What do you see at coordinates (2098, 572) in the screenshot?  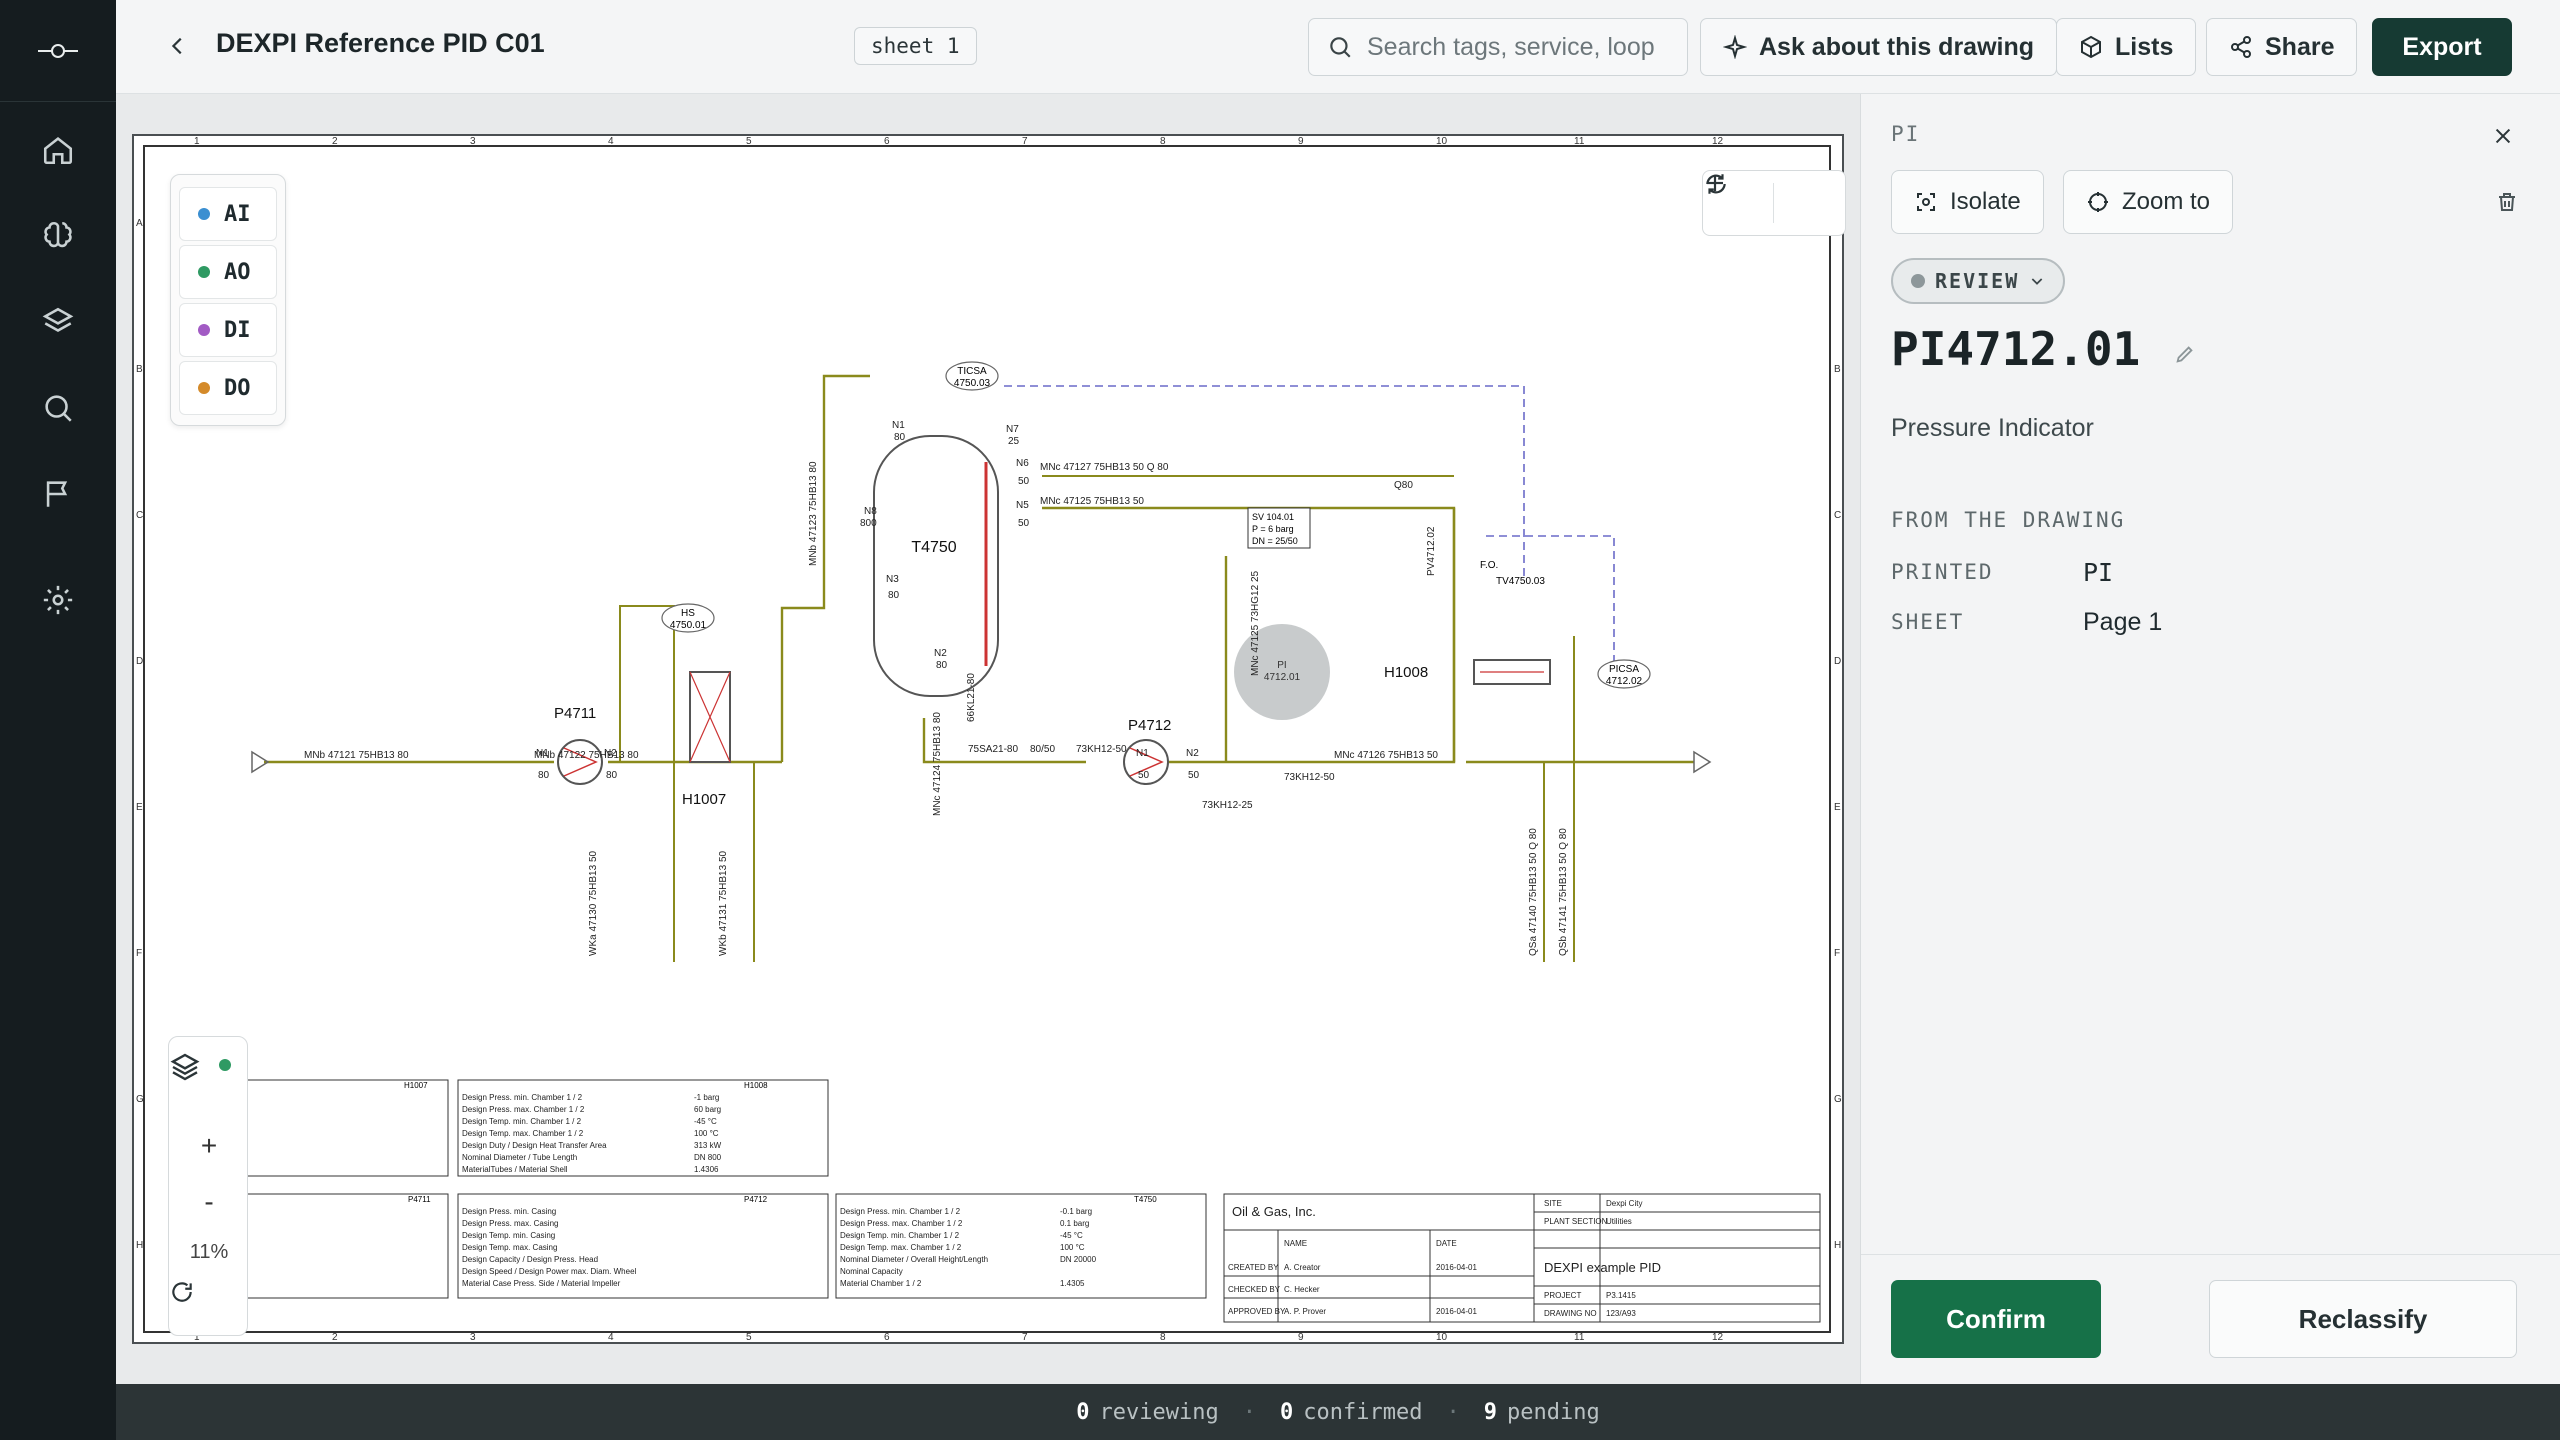 I see `printed-value: PI` at bounding box center [2098, 572].